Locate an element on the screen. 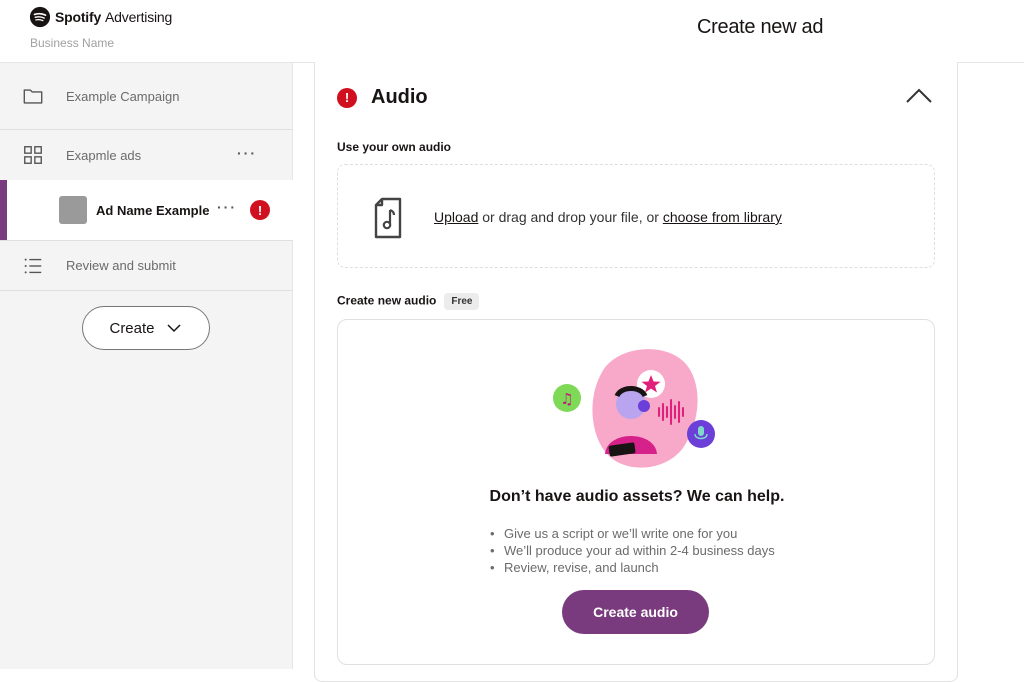 Image resolution: width=1024 pixels, height=682 pixels. grid-icon is located at coordinates (33, 155).